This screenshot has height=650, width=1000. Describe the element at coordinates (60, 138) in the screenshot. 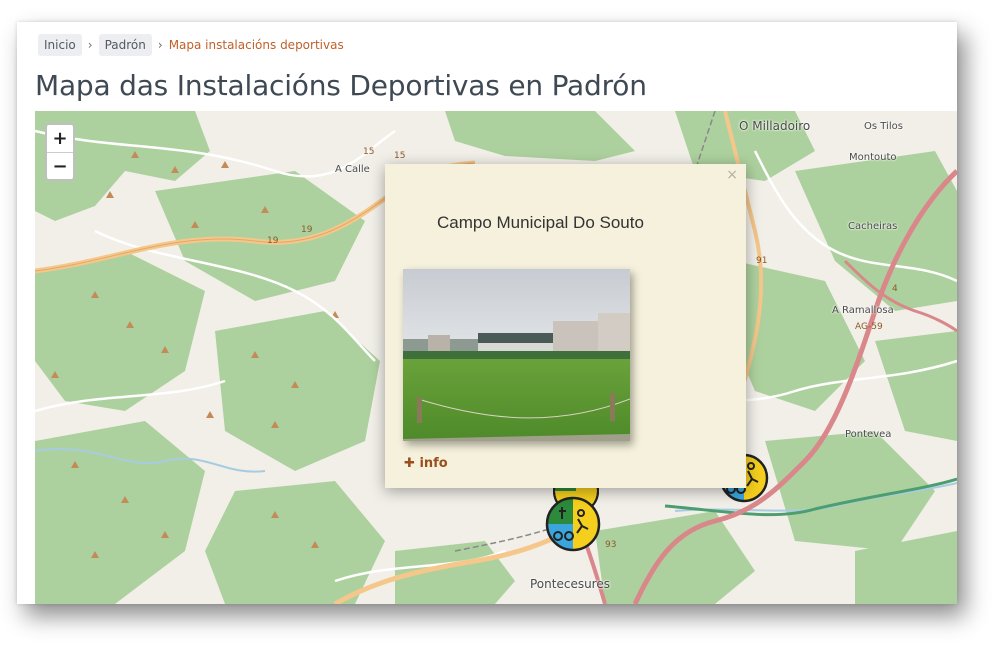

I see `zoom-in-button: +` at that location.